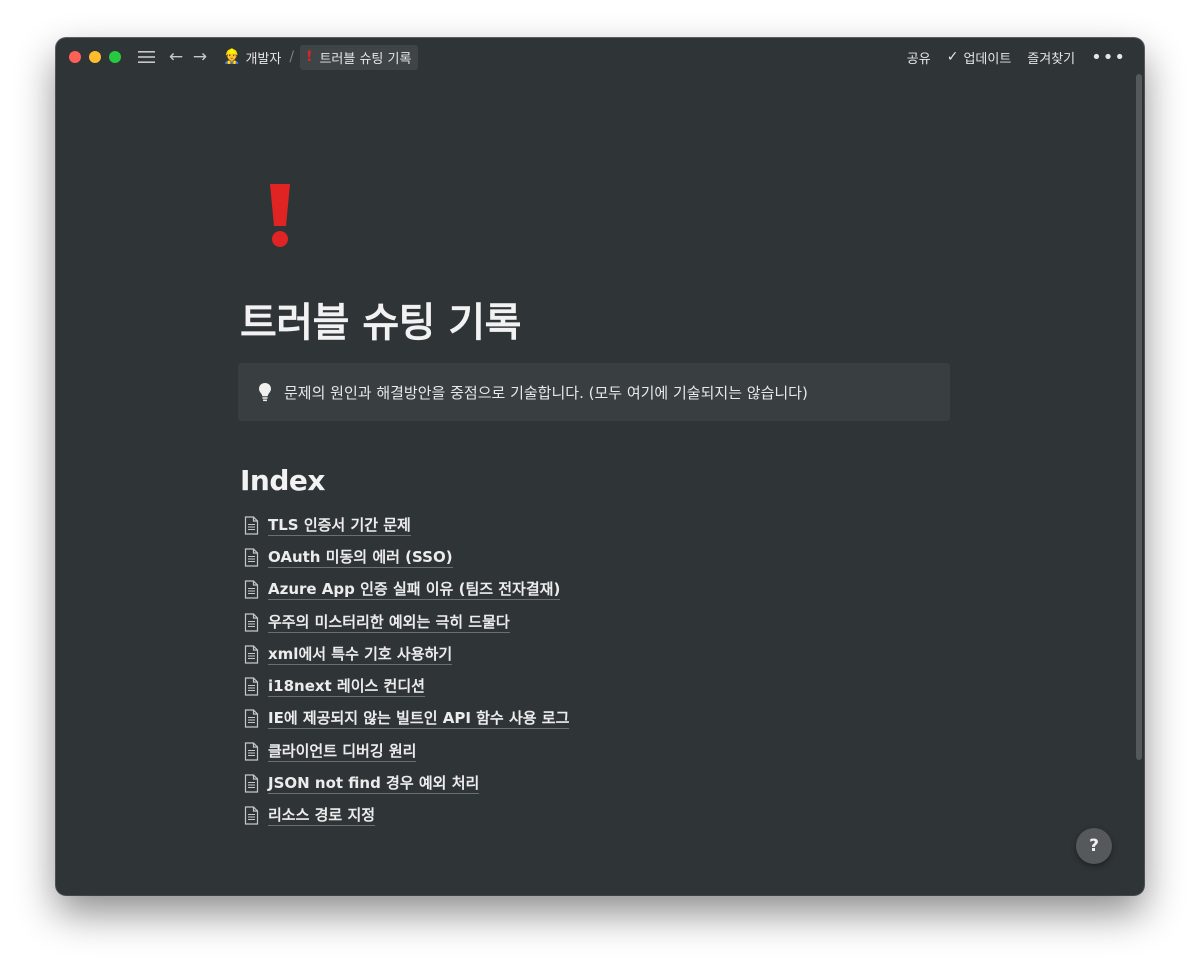  I want to click on window-controls, so click(95, 57).